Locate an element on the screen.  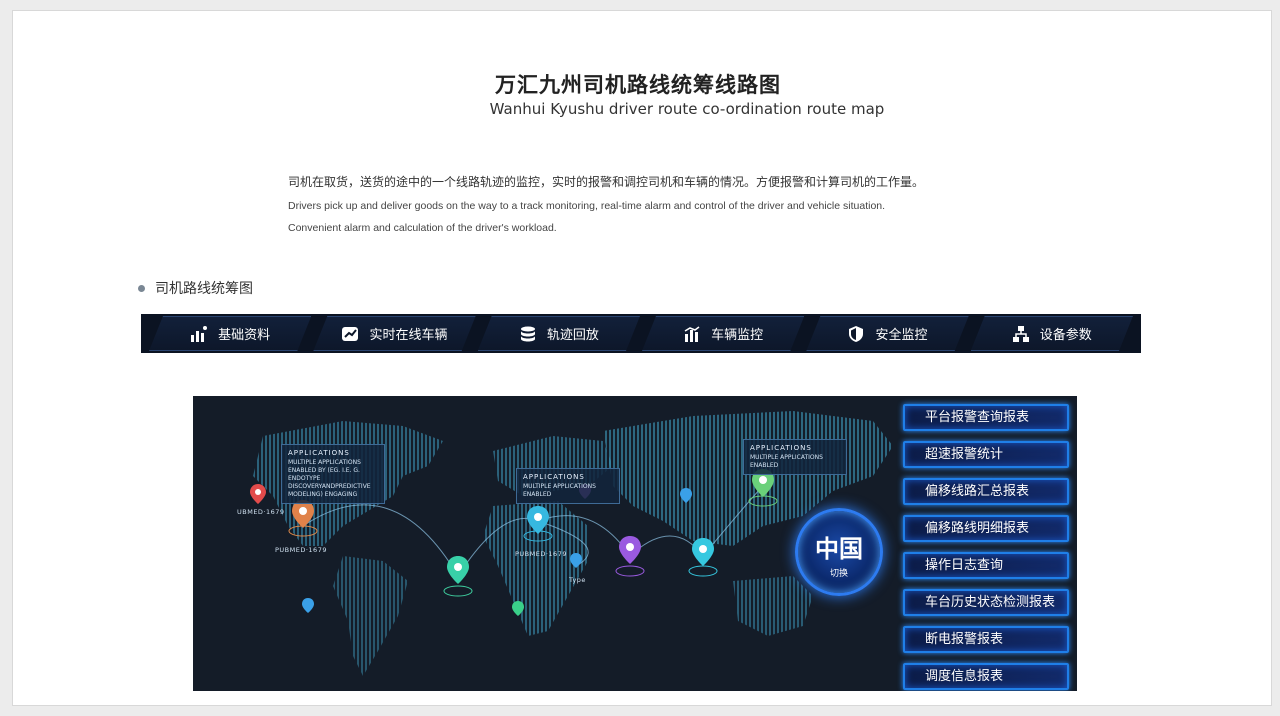
map-pin-green-large is located at coordinates (458, 576).